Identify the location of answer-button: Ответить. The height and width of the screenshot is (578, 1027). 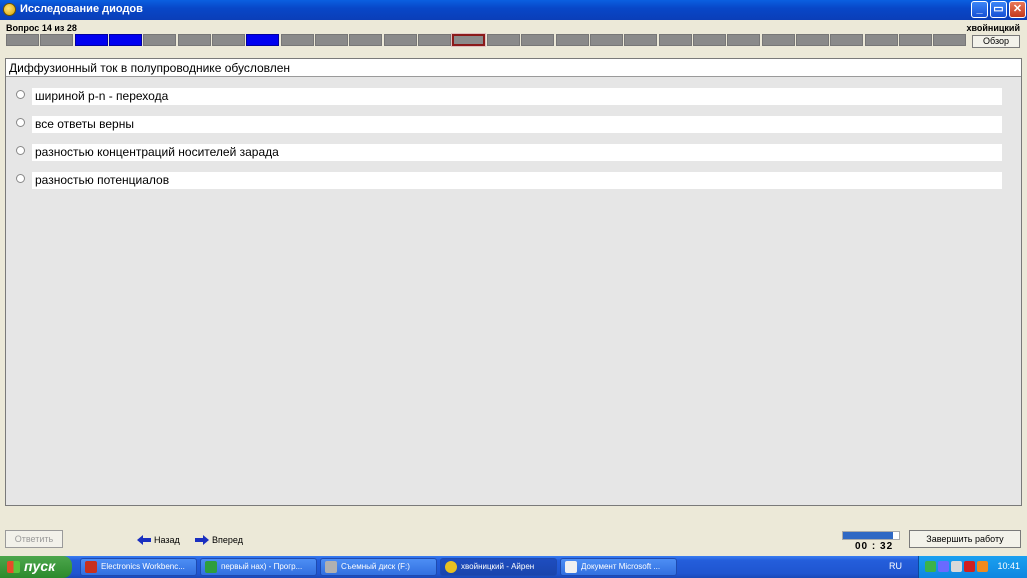
(34, 539).